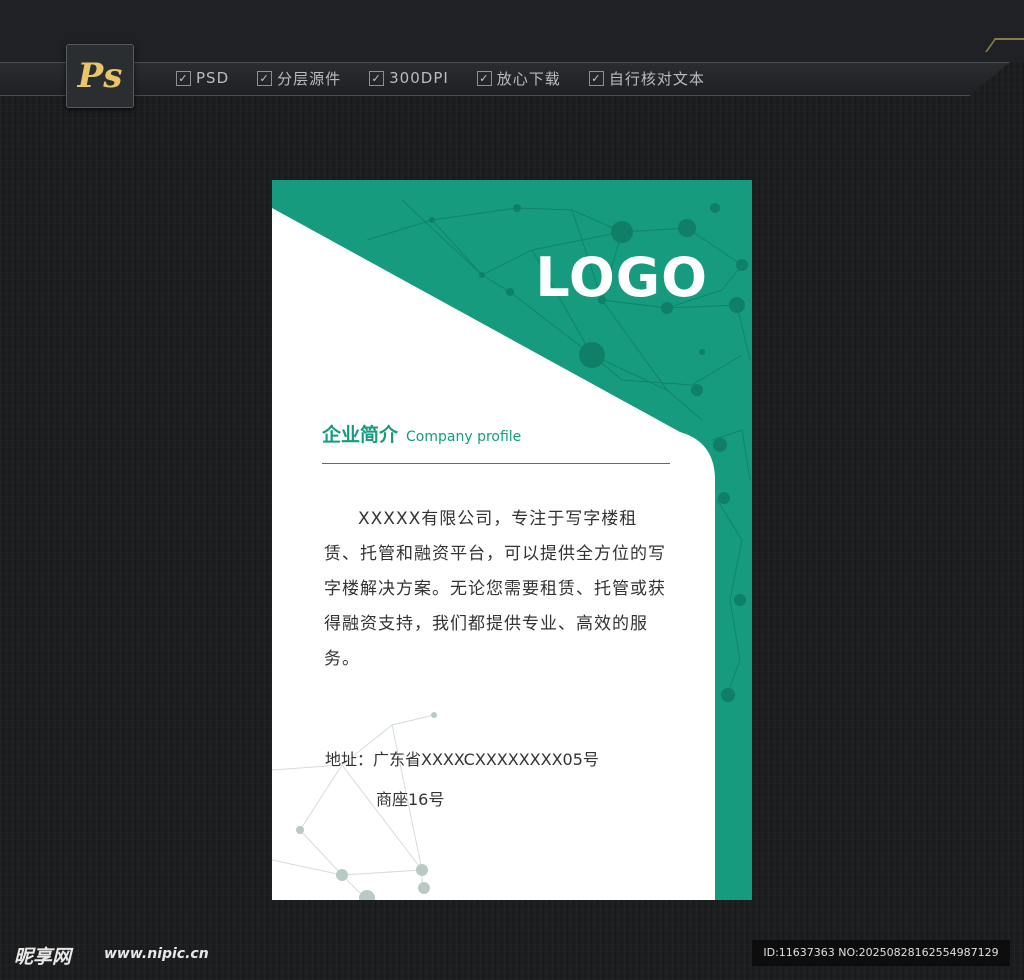 The width and height of the screenshot is (1024, 980). I want to click on image-id-label: ID:11637363 NO:20250828162554987129, so click(881, 953).